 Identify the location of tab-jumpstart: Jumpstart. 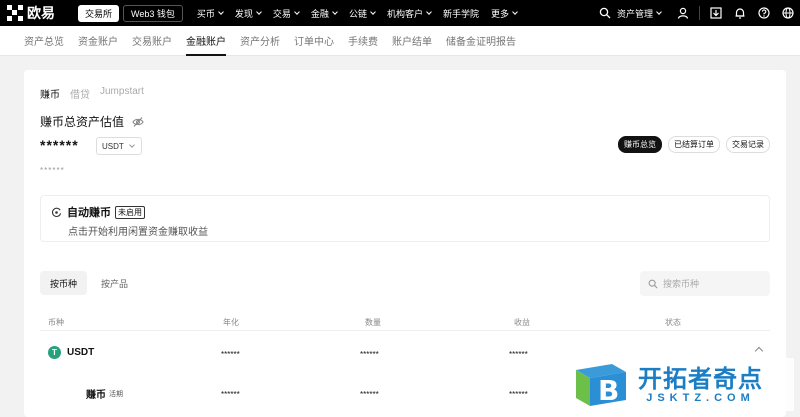
(122, 93).